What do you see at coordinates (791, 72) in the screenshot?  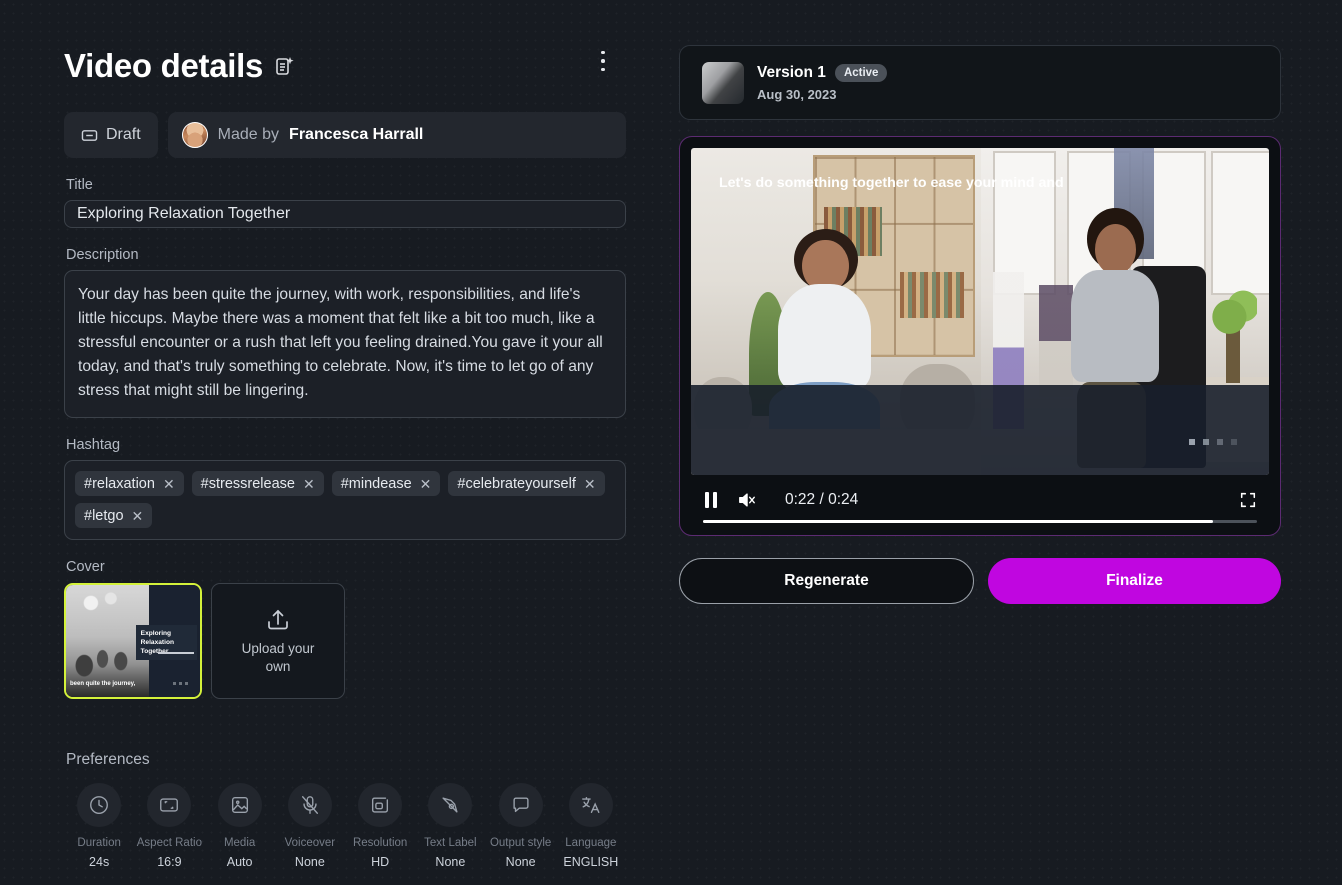 I see `version-title: Version 1` at bounding box center [791, 72].